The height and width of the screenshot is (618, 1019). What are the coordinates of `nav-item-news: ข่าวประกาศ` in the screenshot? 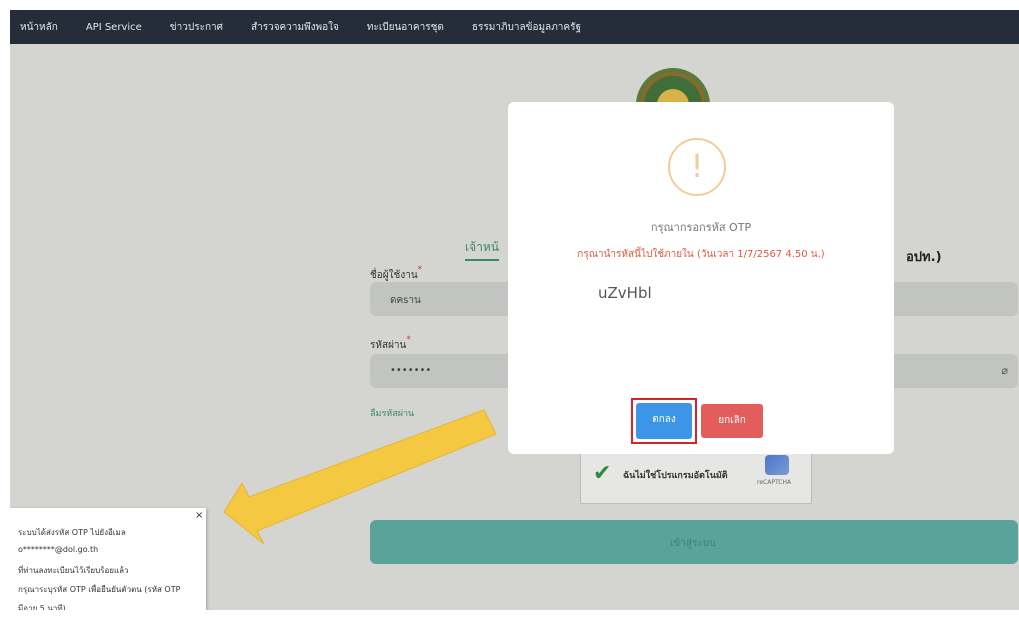 It's located at (196, 27).